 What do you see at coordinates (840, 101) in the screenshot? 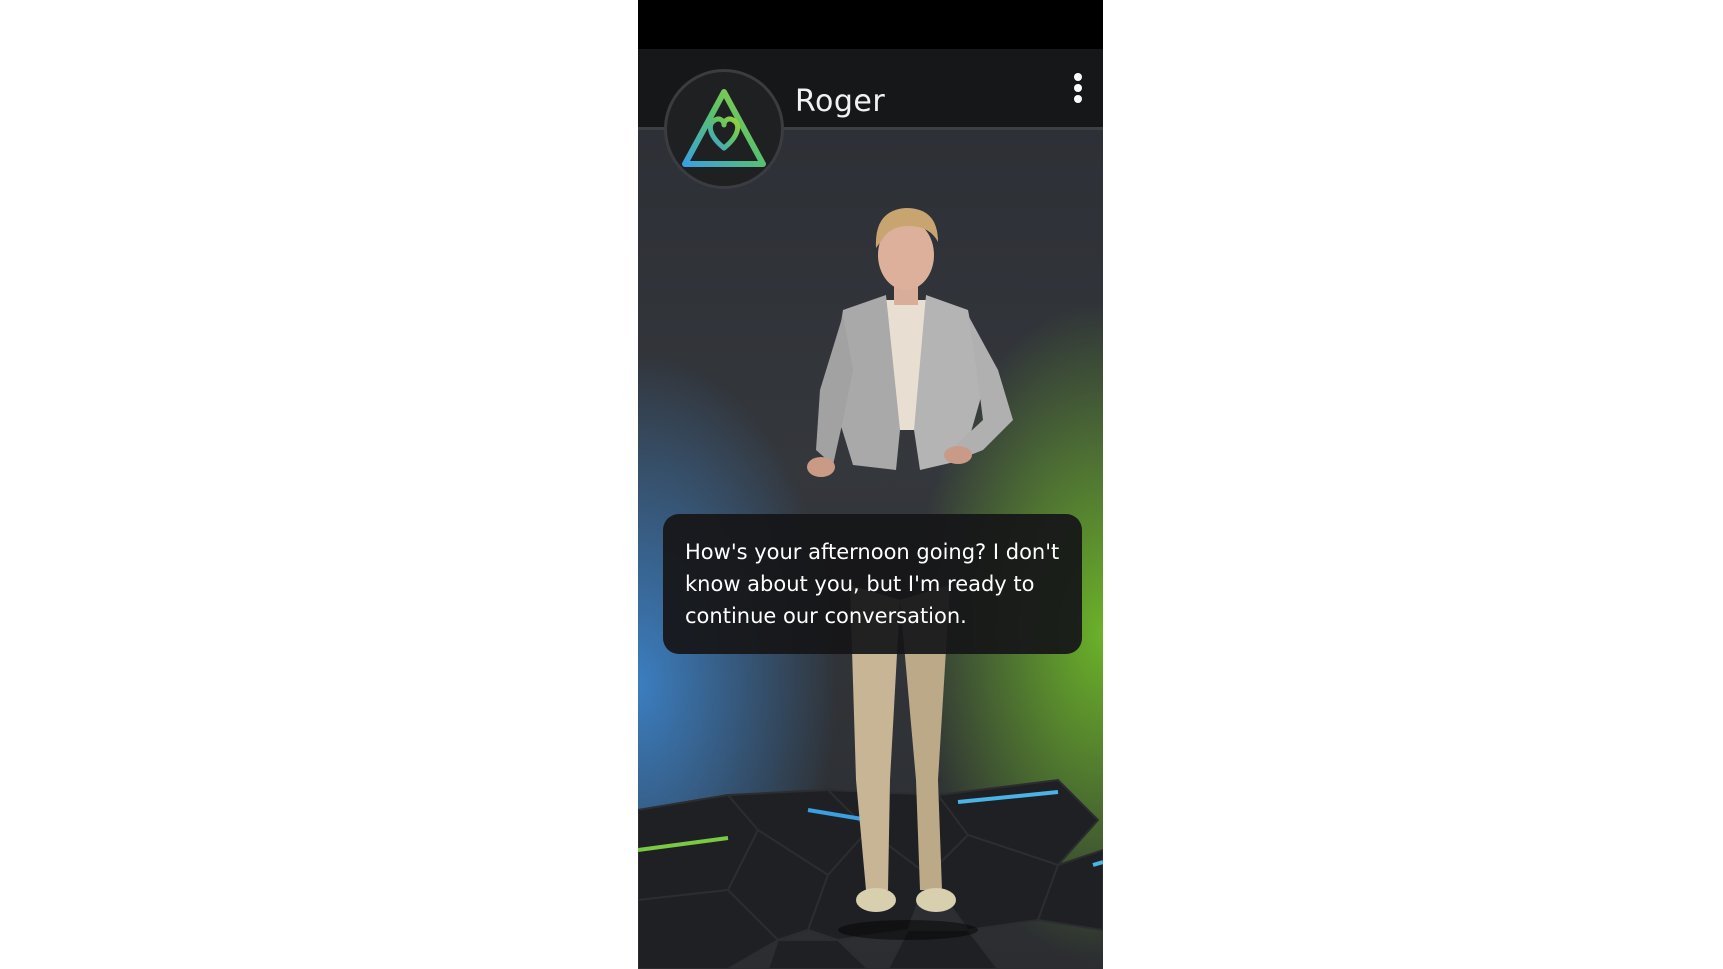
I see `chat-title: Roger` at bounding box center [840, 101].